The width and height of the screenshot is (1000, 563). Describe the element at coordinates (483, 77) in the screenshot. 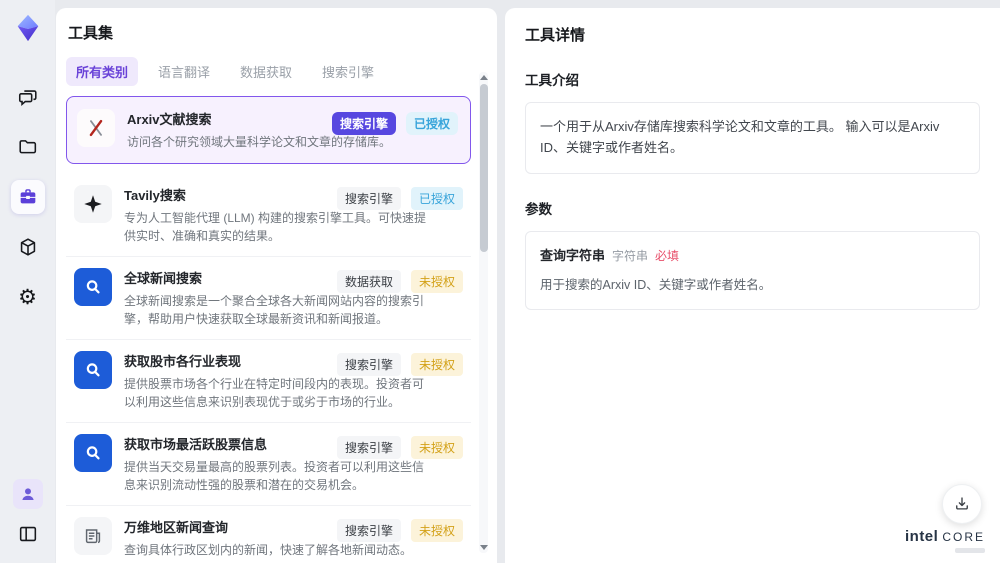

I see `scroll-up-arrow-icon` at that location.